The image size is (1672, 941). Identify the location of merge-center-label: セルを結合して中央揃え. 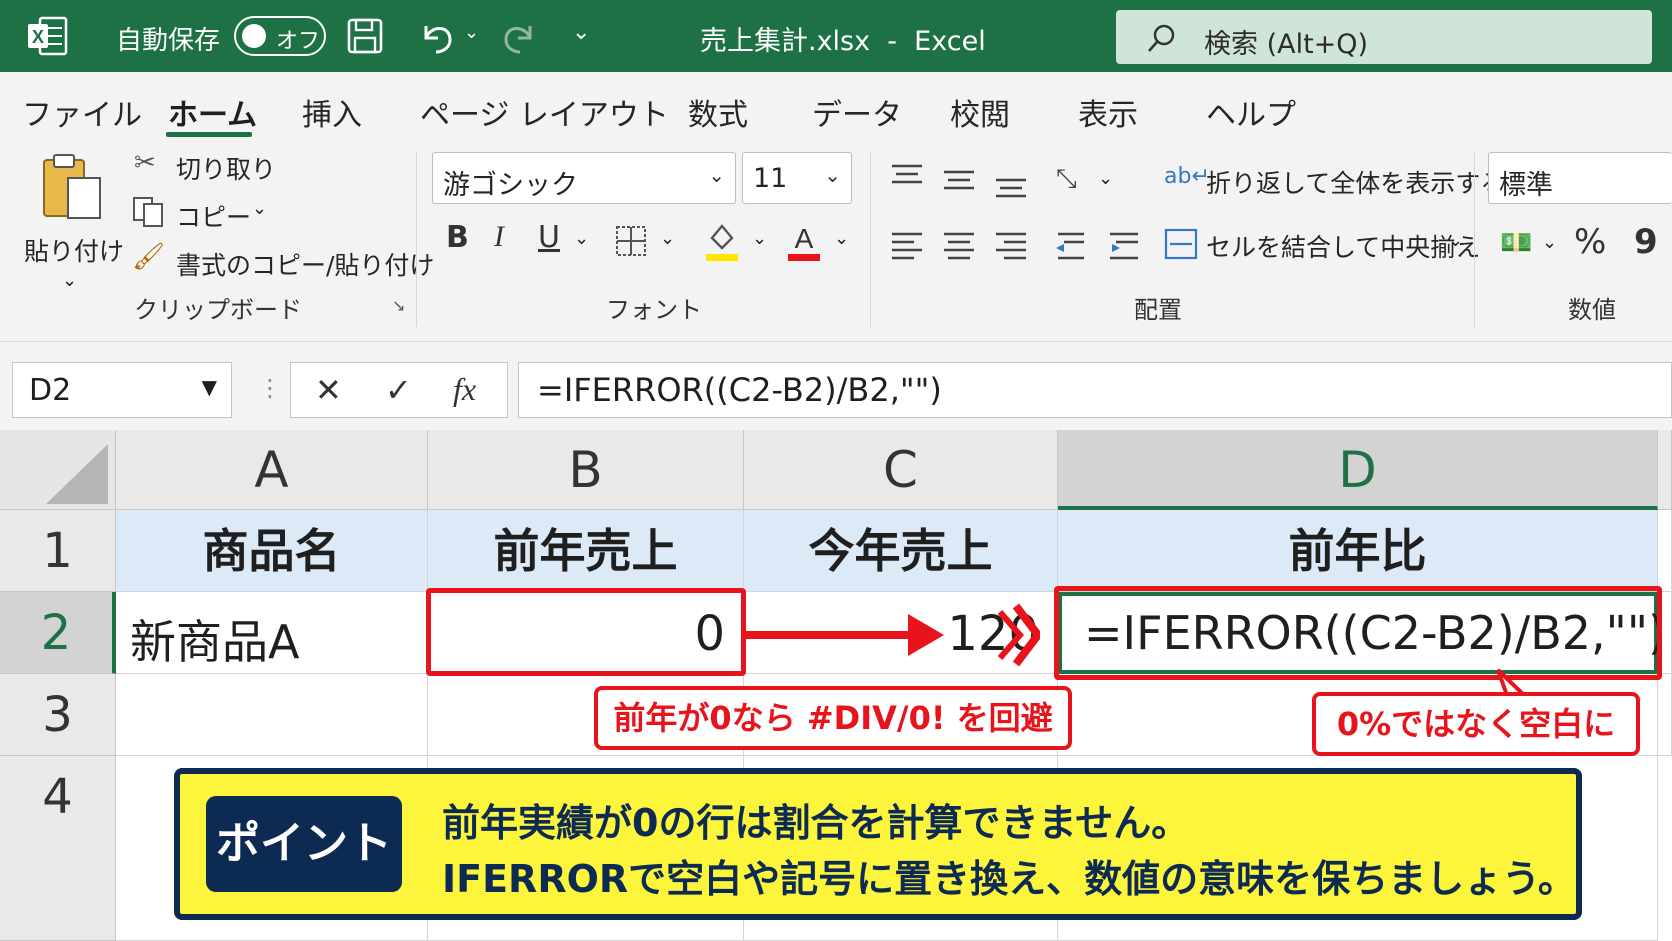
(1343, 246).